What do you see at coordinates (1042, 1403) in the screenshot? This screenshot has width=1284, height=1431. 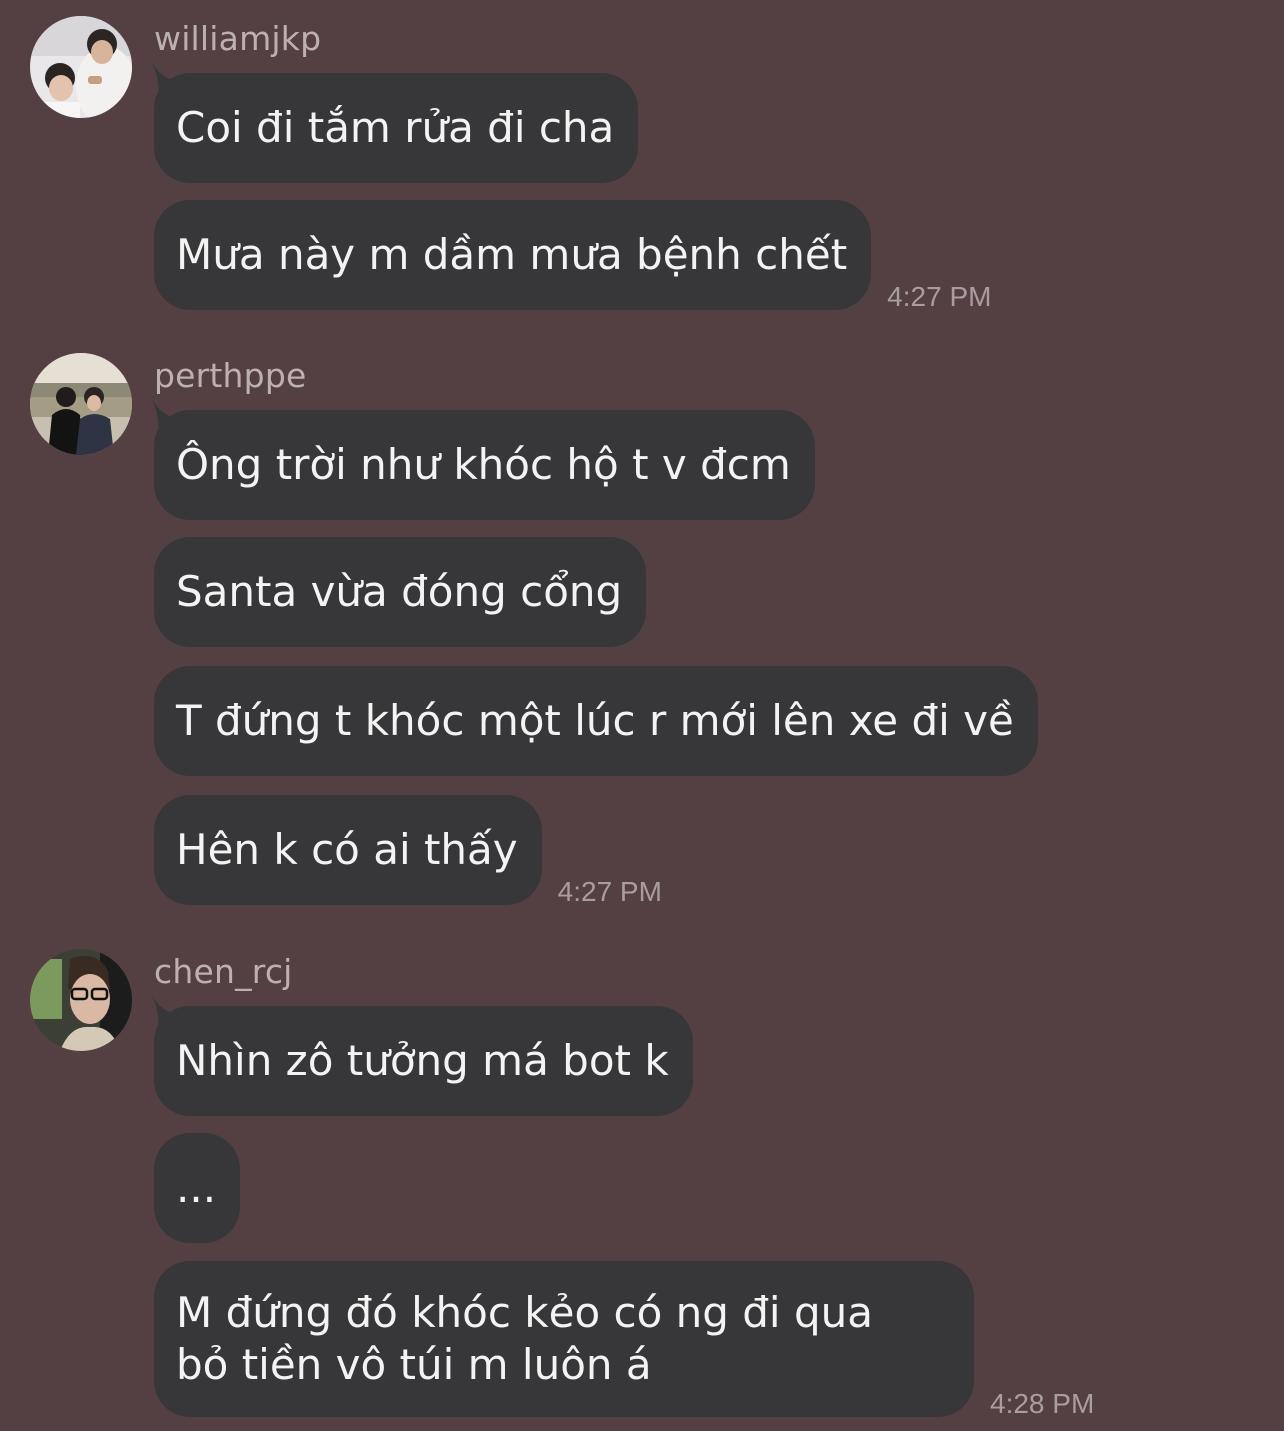 I see `timestamp: 4:28 PM` at bounding box center [1042, 1403].